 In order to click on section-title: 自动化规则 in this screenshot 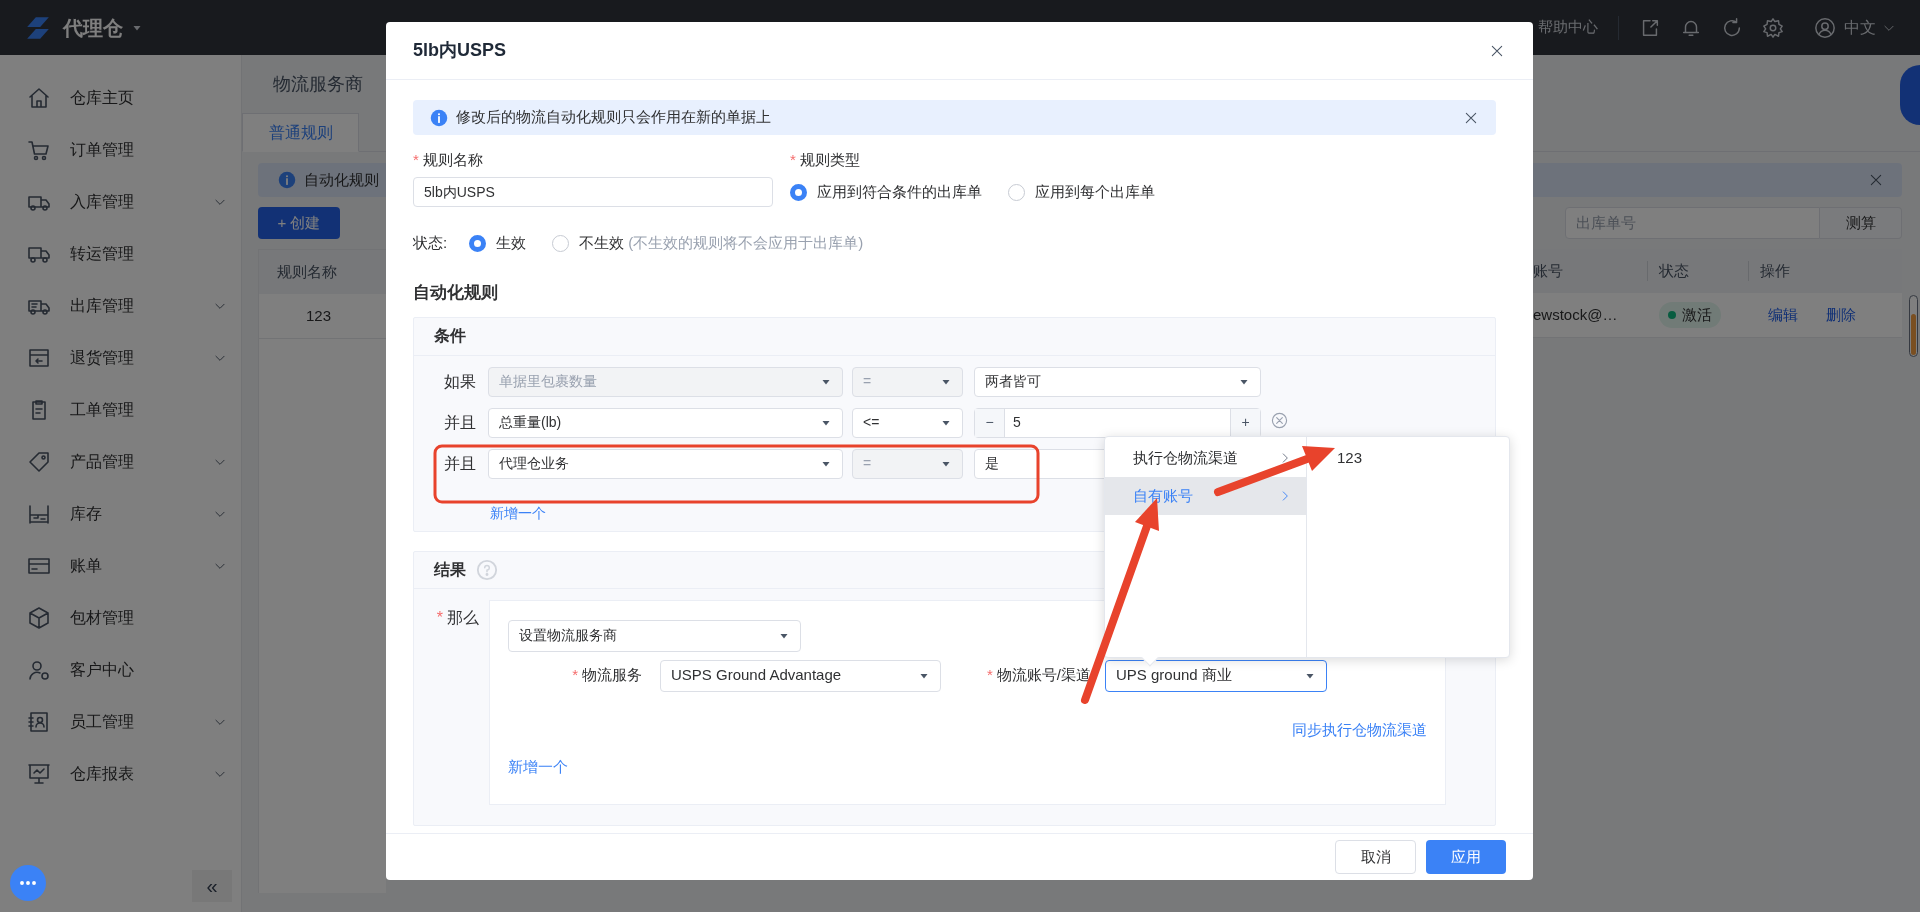, I will do `click(456, 293)`.